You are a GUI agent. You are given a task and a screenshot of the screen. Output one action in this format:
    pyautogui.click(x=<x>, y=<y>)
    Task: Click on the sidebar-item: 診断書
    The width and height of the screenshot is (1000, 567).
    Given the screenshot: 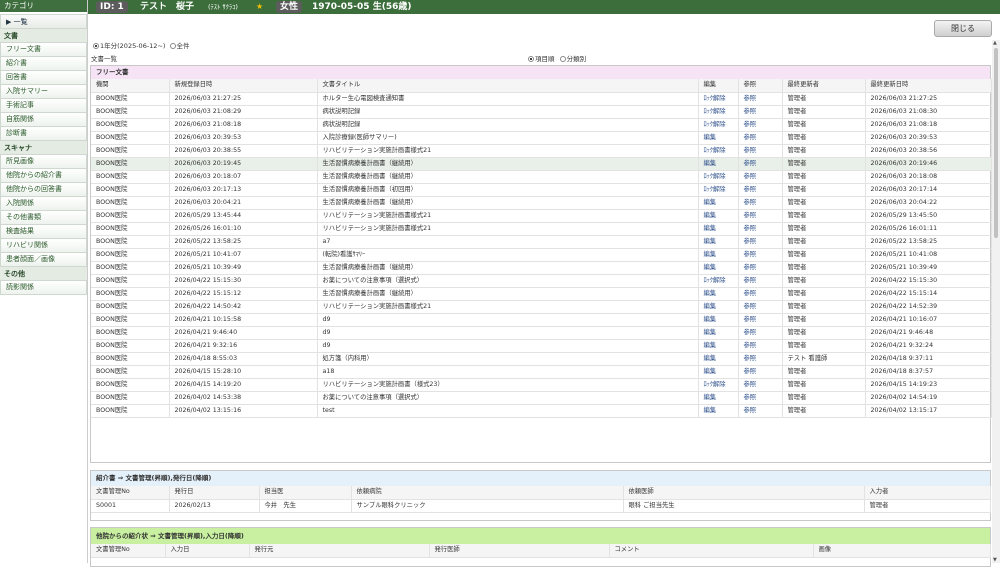 What is the action you would take?
    pyautogui.click(x=43, y=134)
    